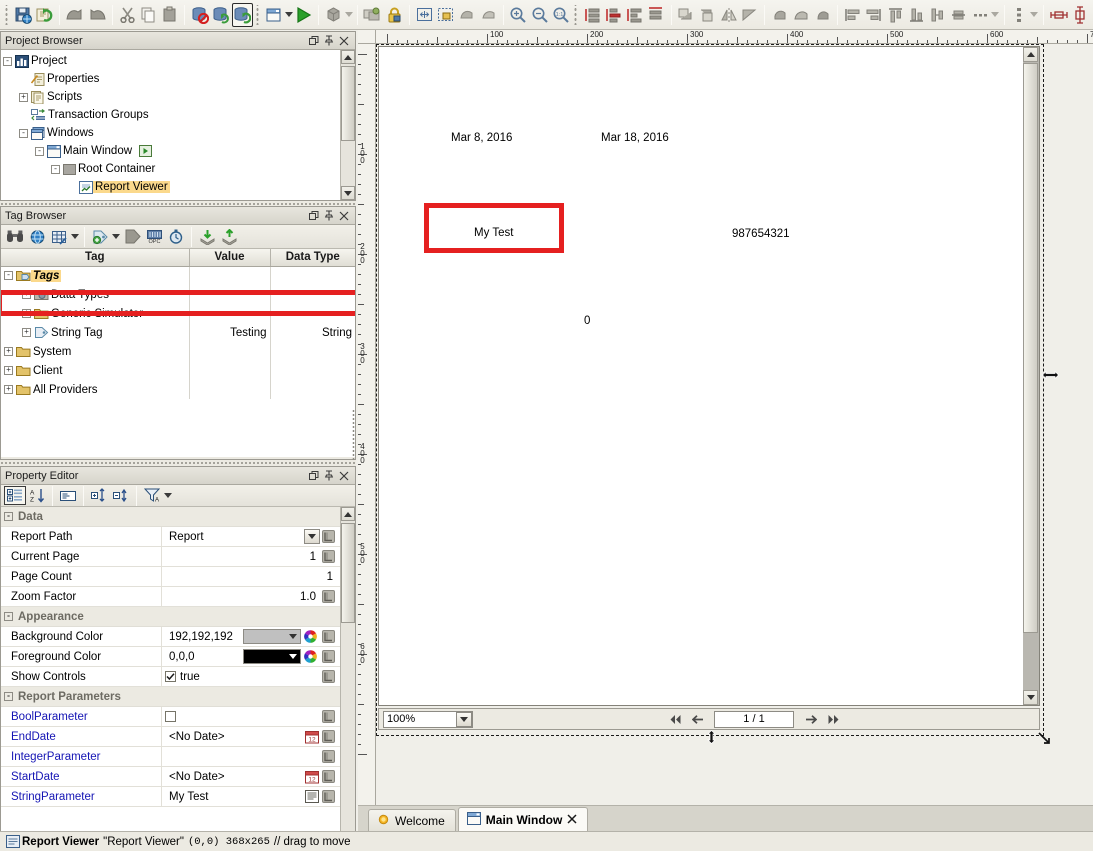 The width and height of the screenshot is (1093, 851). Describe the element at coordinates (179, 79) in the screenshot. I see `project-tree-item: Properties` at that location.